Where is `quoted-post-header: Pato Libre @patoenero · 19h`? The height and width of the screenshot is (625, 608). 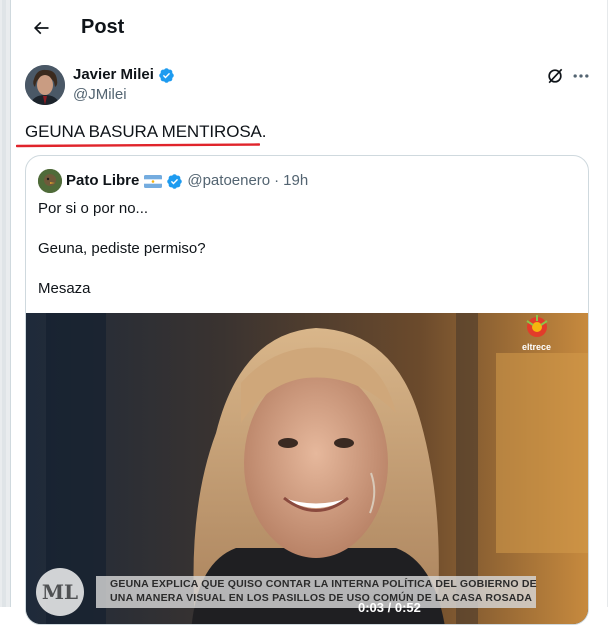 quoted-post-header: Pato Libre @patoenero · 19h is located at coordinates (187, 181).